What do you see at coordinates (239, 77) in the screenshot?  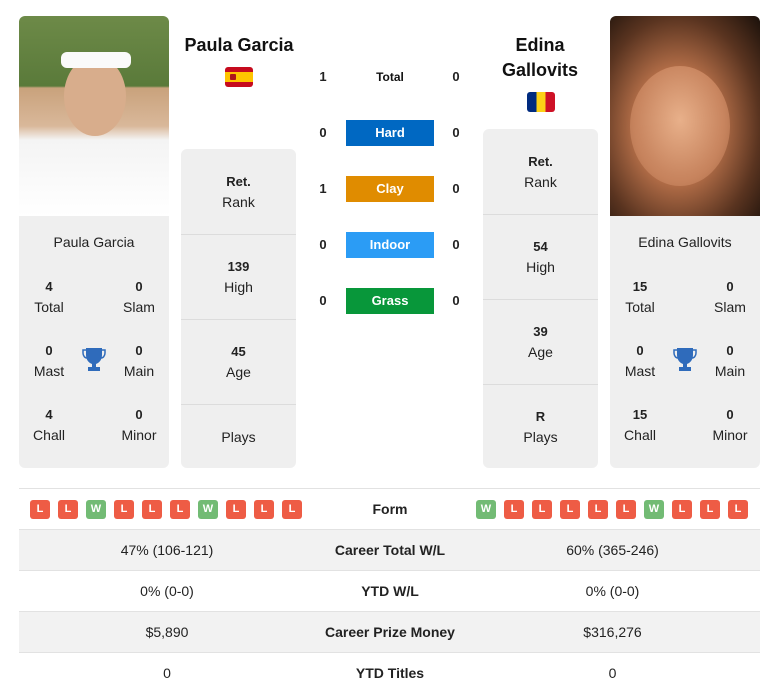 I see `spain-flag-icon` at bounding box center [239, 77].